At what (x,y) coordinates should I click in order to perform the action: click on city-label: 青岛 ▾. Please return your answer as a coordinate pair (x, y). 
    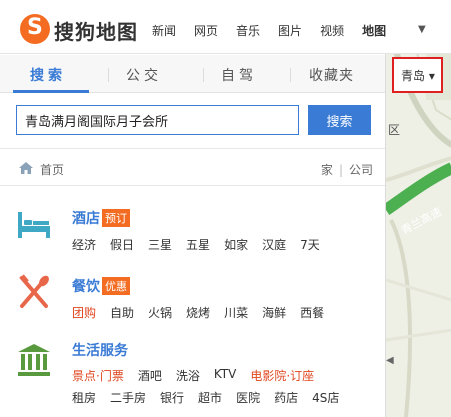
    Looking at the image, I should click on (418, 76).